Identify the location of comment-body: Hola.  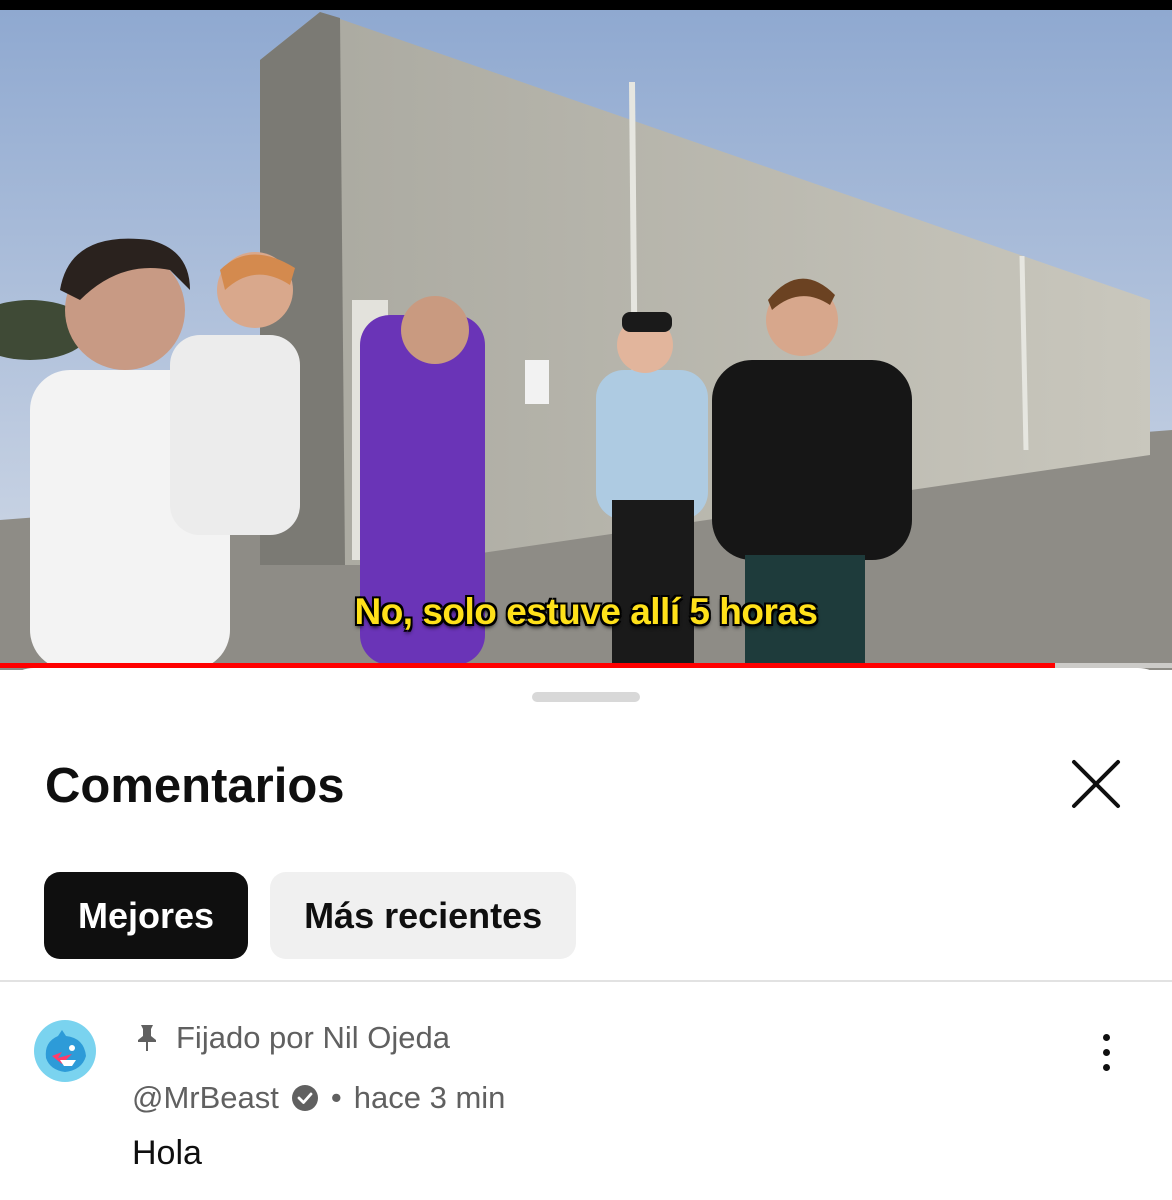
(167, 1153).